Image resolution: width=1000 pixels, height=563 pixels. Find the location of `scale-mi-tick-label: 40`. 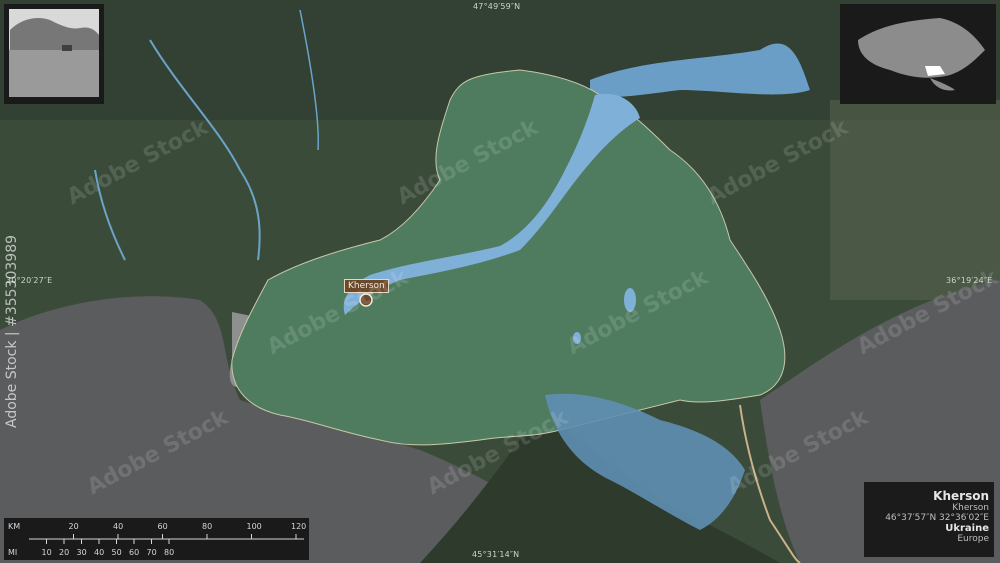

scale-mi-tick-label: 40 is located at coordinates (99, 552).